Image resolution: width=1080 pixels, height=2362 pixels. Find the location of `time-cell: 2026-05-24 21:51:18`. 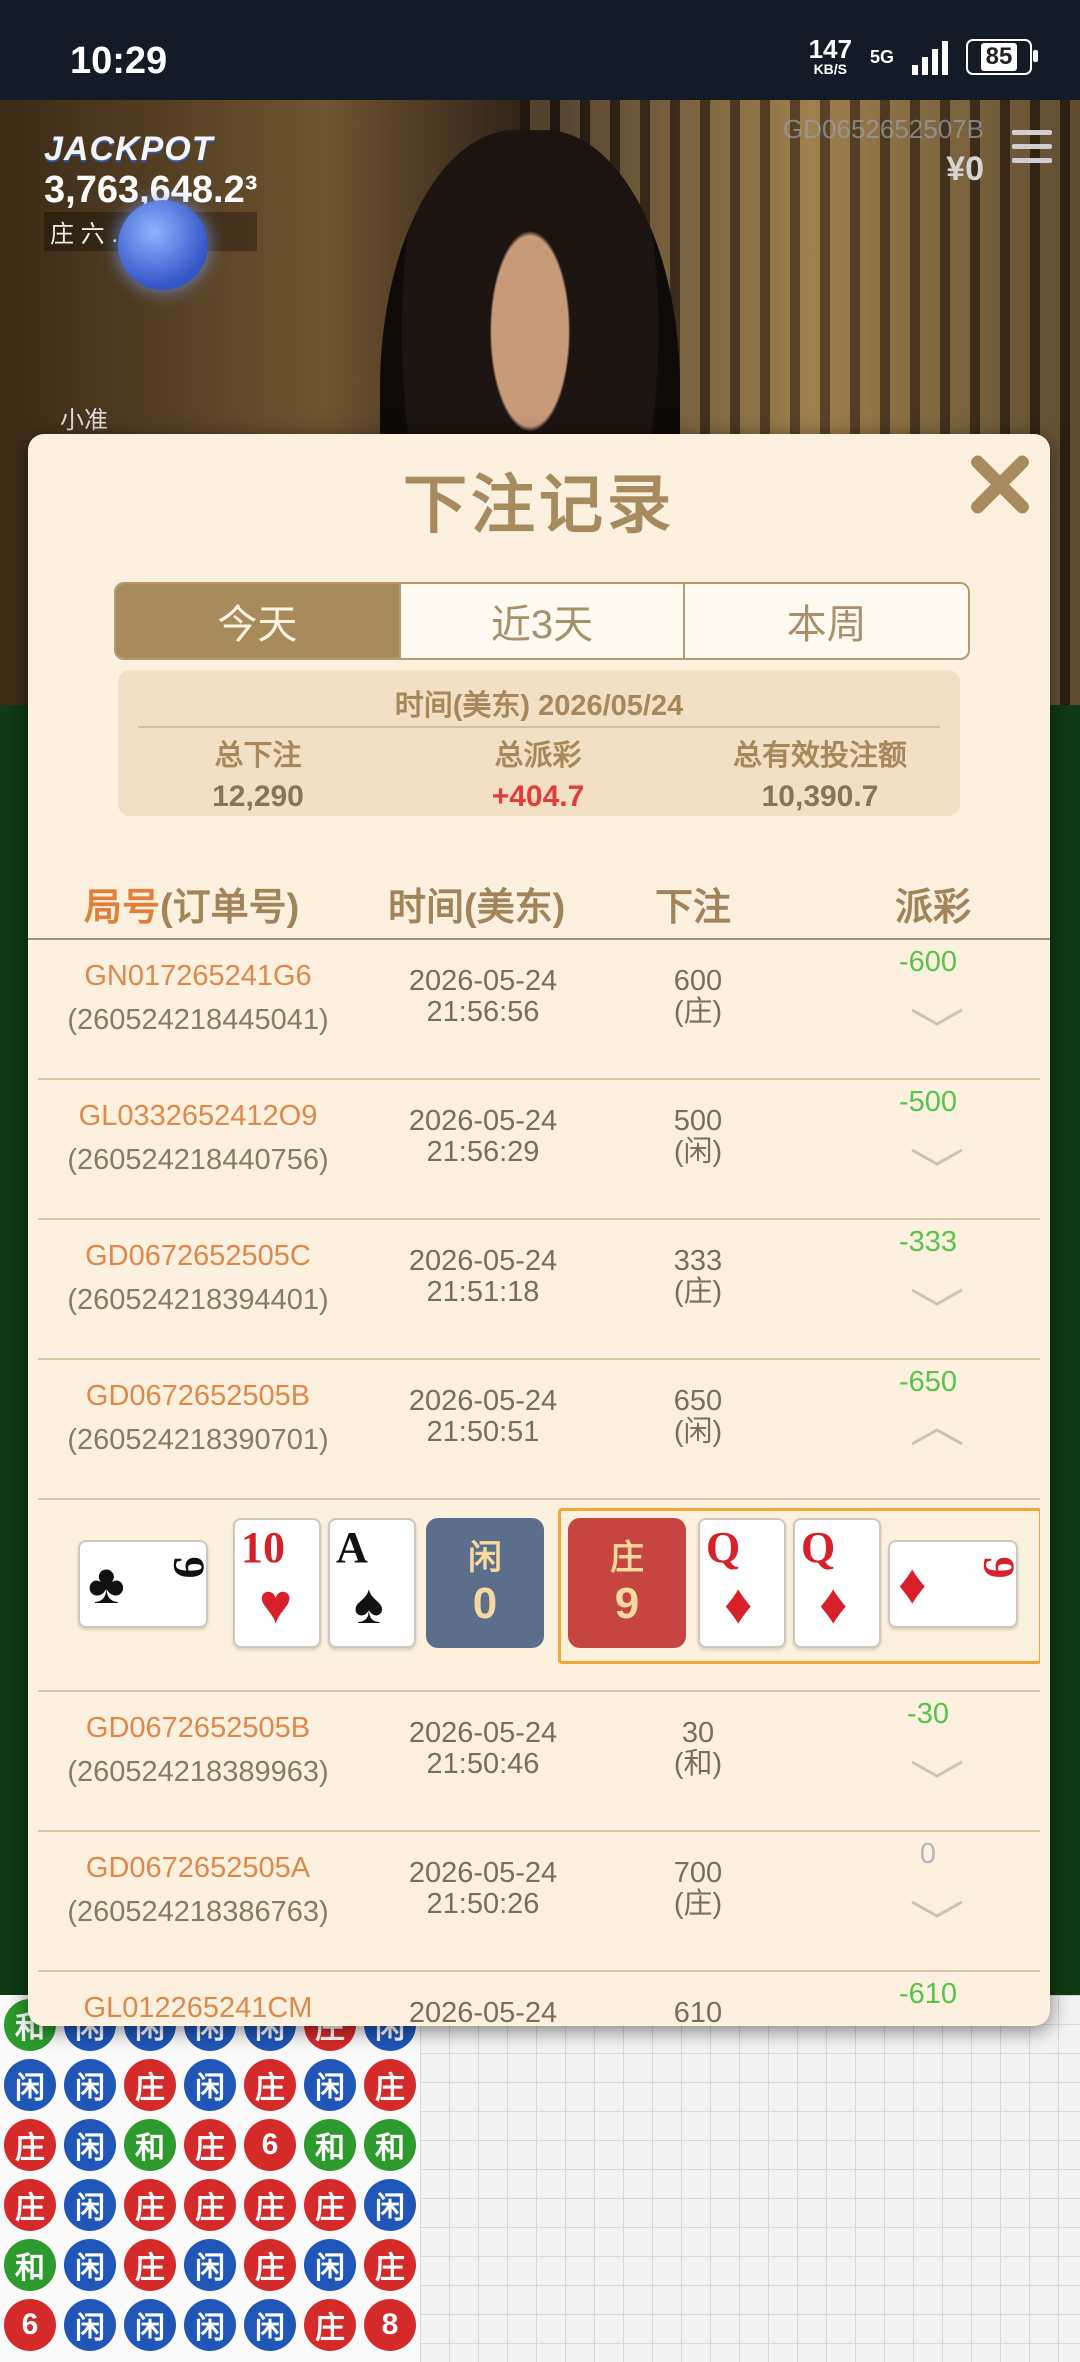

time-cell: 2026-05-24 21:51:18 is located at coordinates (483, 1277).